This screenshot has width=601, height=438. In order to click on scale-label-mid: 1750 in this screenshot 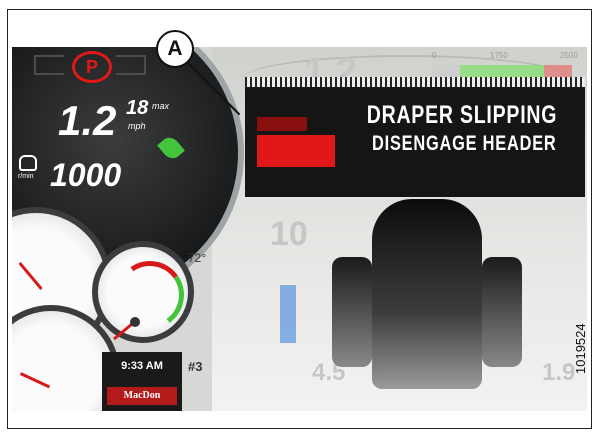, I will do `click(499, 55)`.